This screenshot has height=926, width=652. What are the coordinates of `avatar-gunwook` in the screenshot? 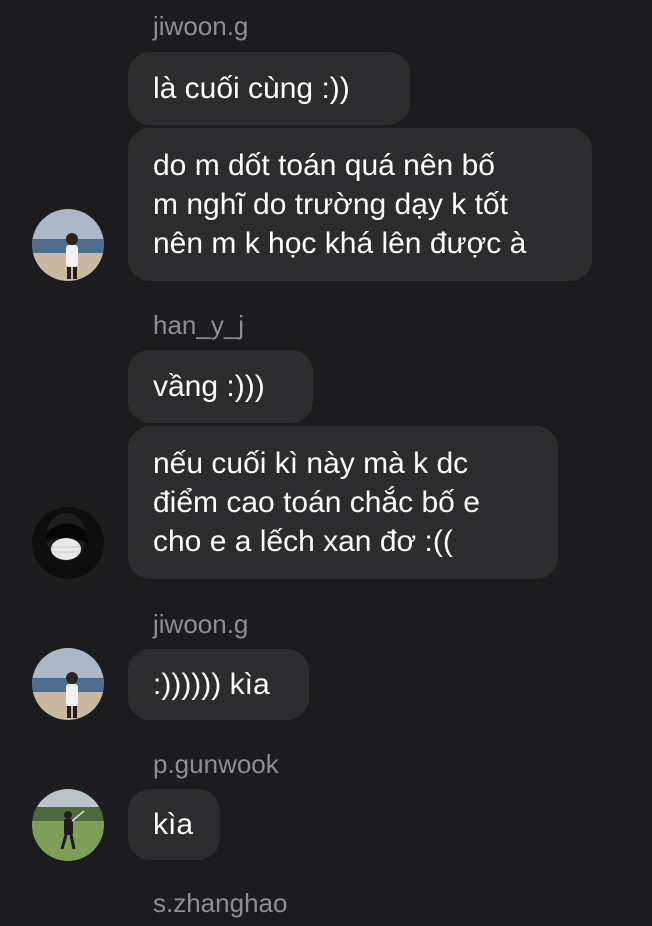 It's located at (68, 825).